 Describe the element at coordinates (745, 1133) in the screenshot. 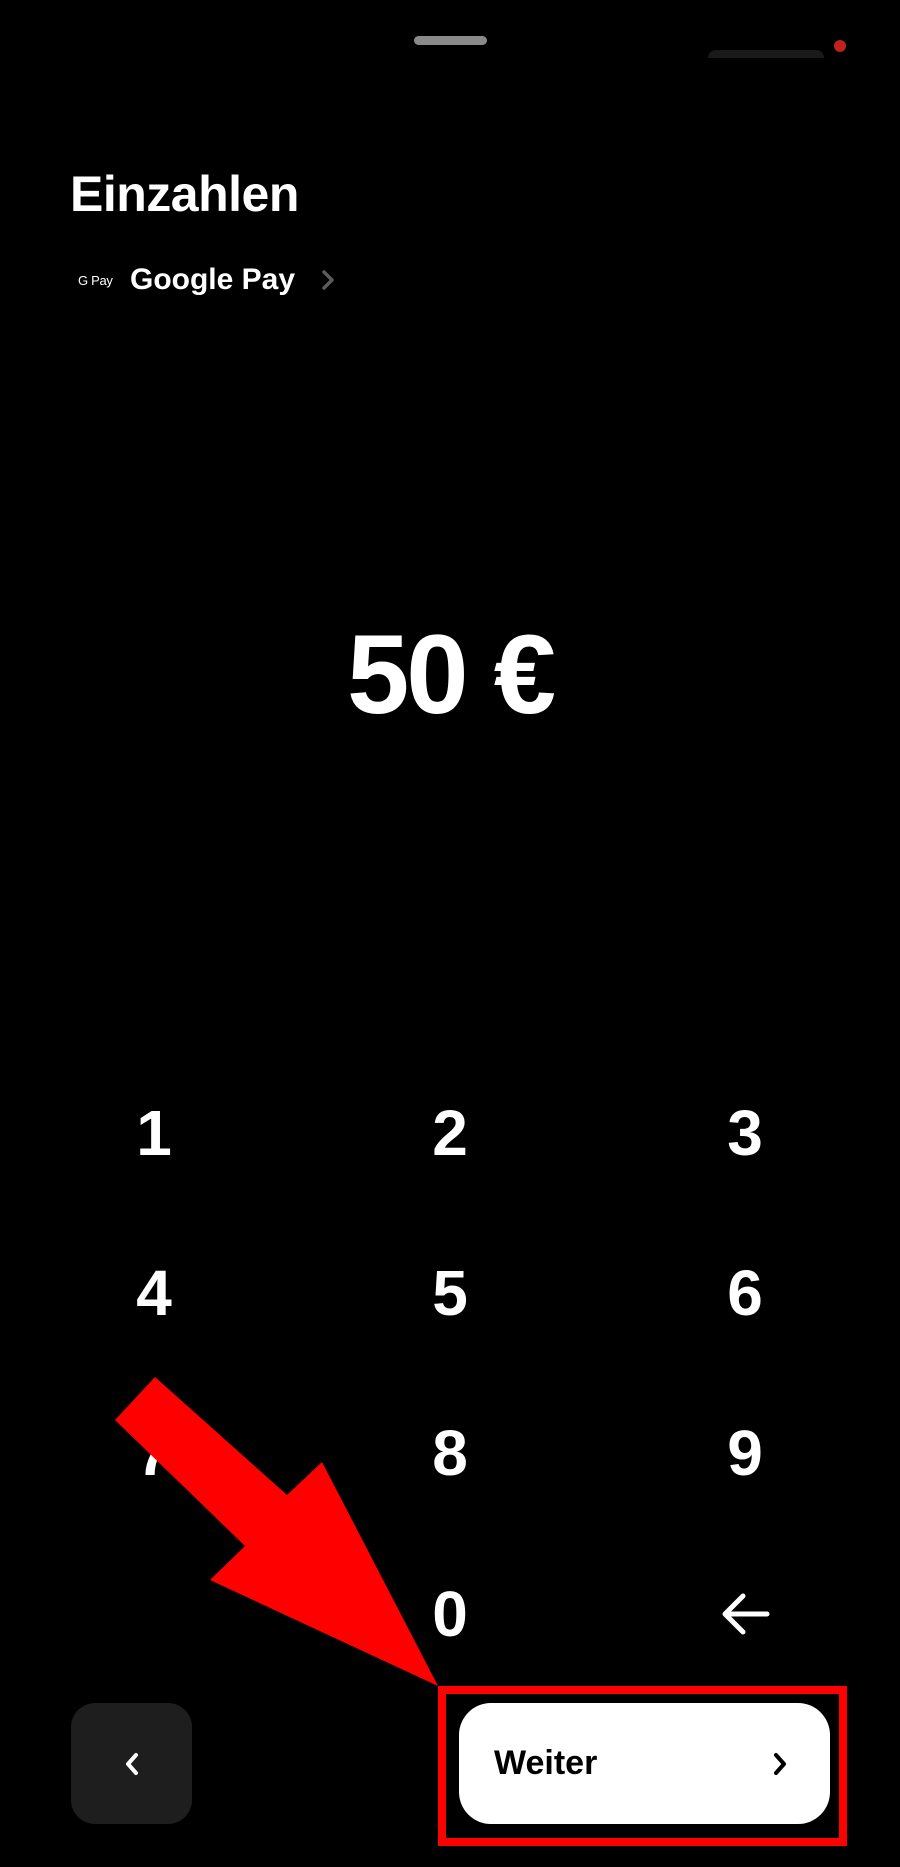

I see `key-3: 3` at that location.